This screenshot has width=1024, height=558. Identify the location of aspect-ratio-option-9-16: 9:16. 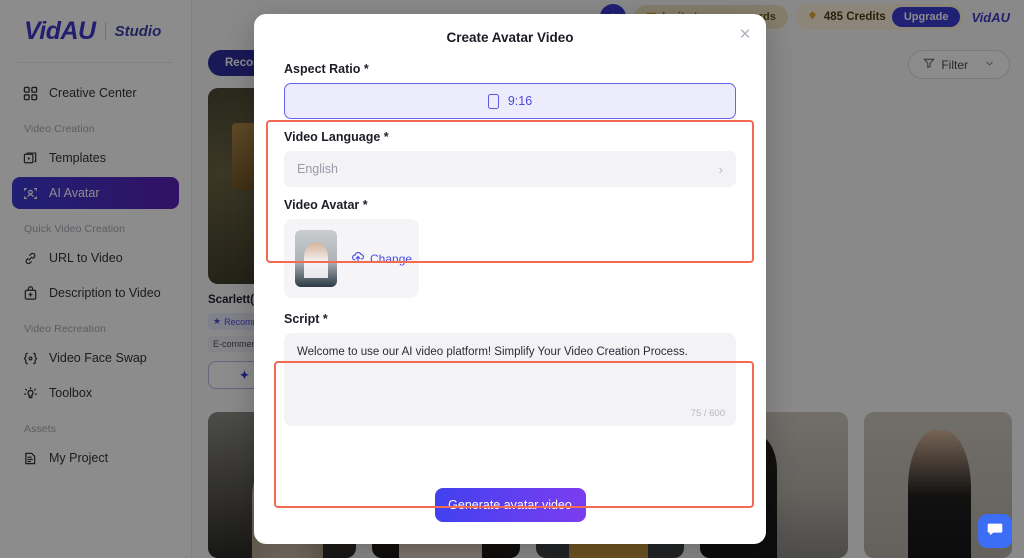
(510, 101).